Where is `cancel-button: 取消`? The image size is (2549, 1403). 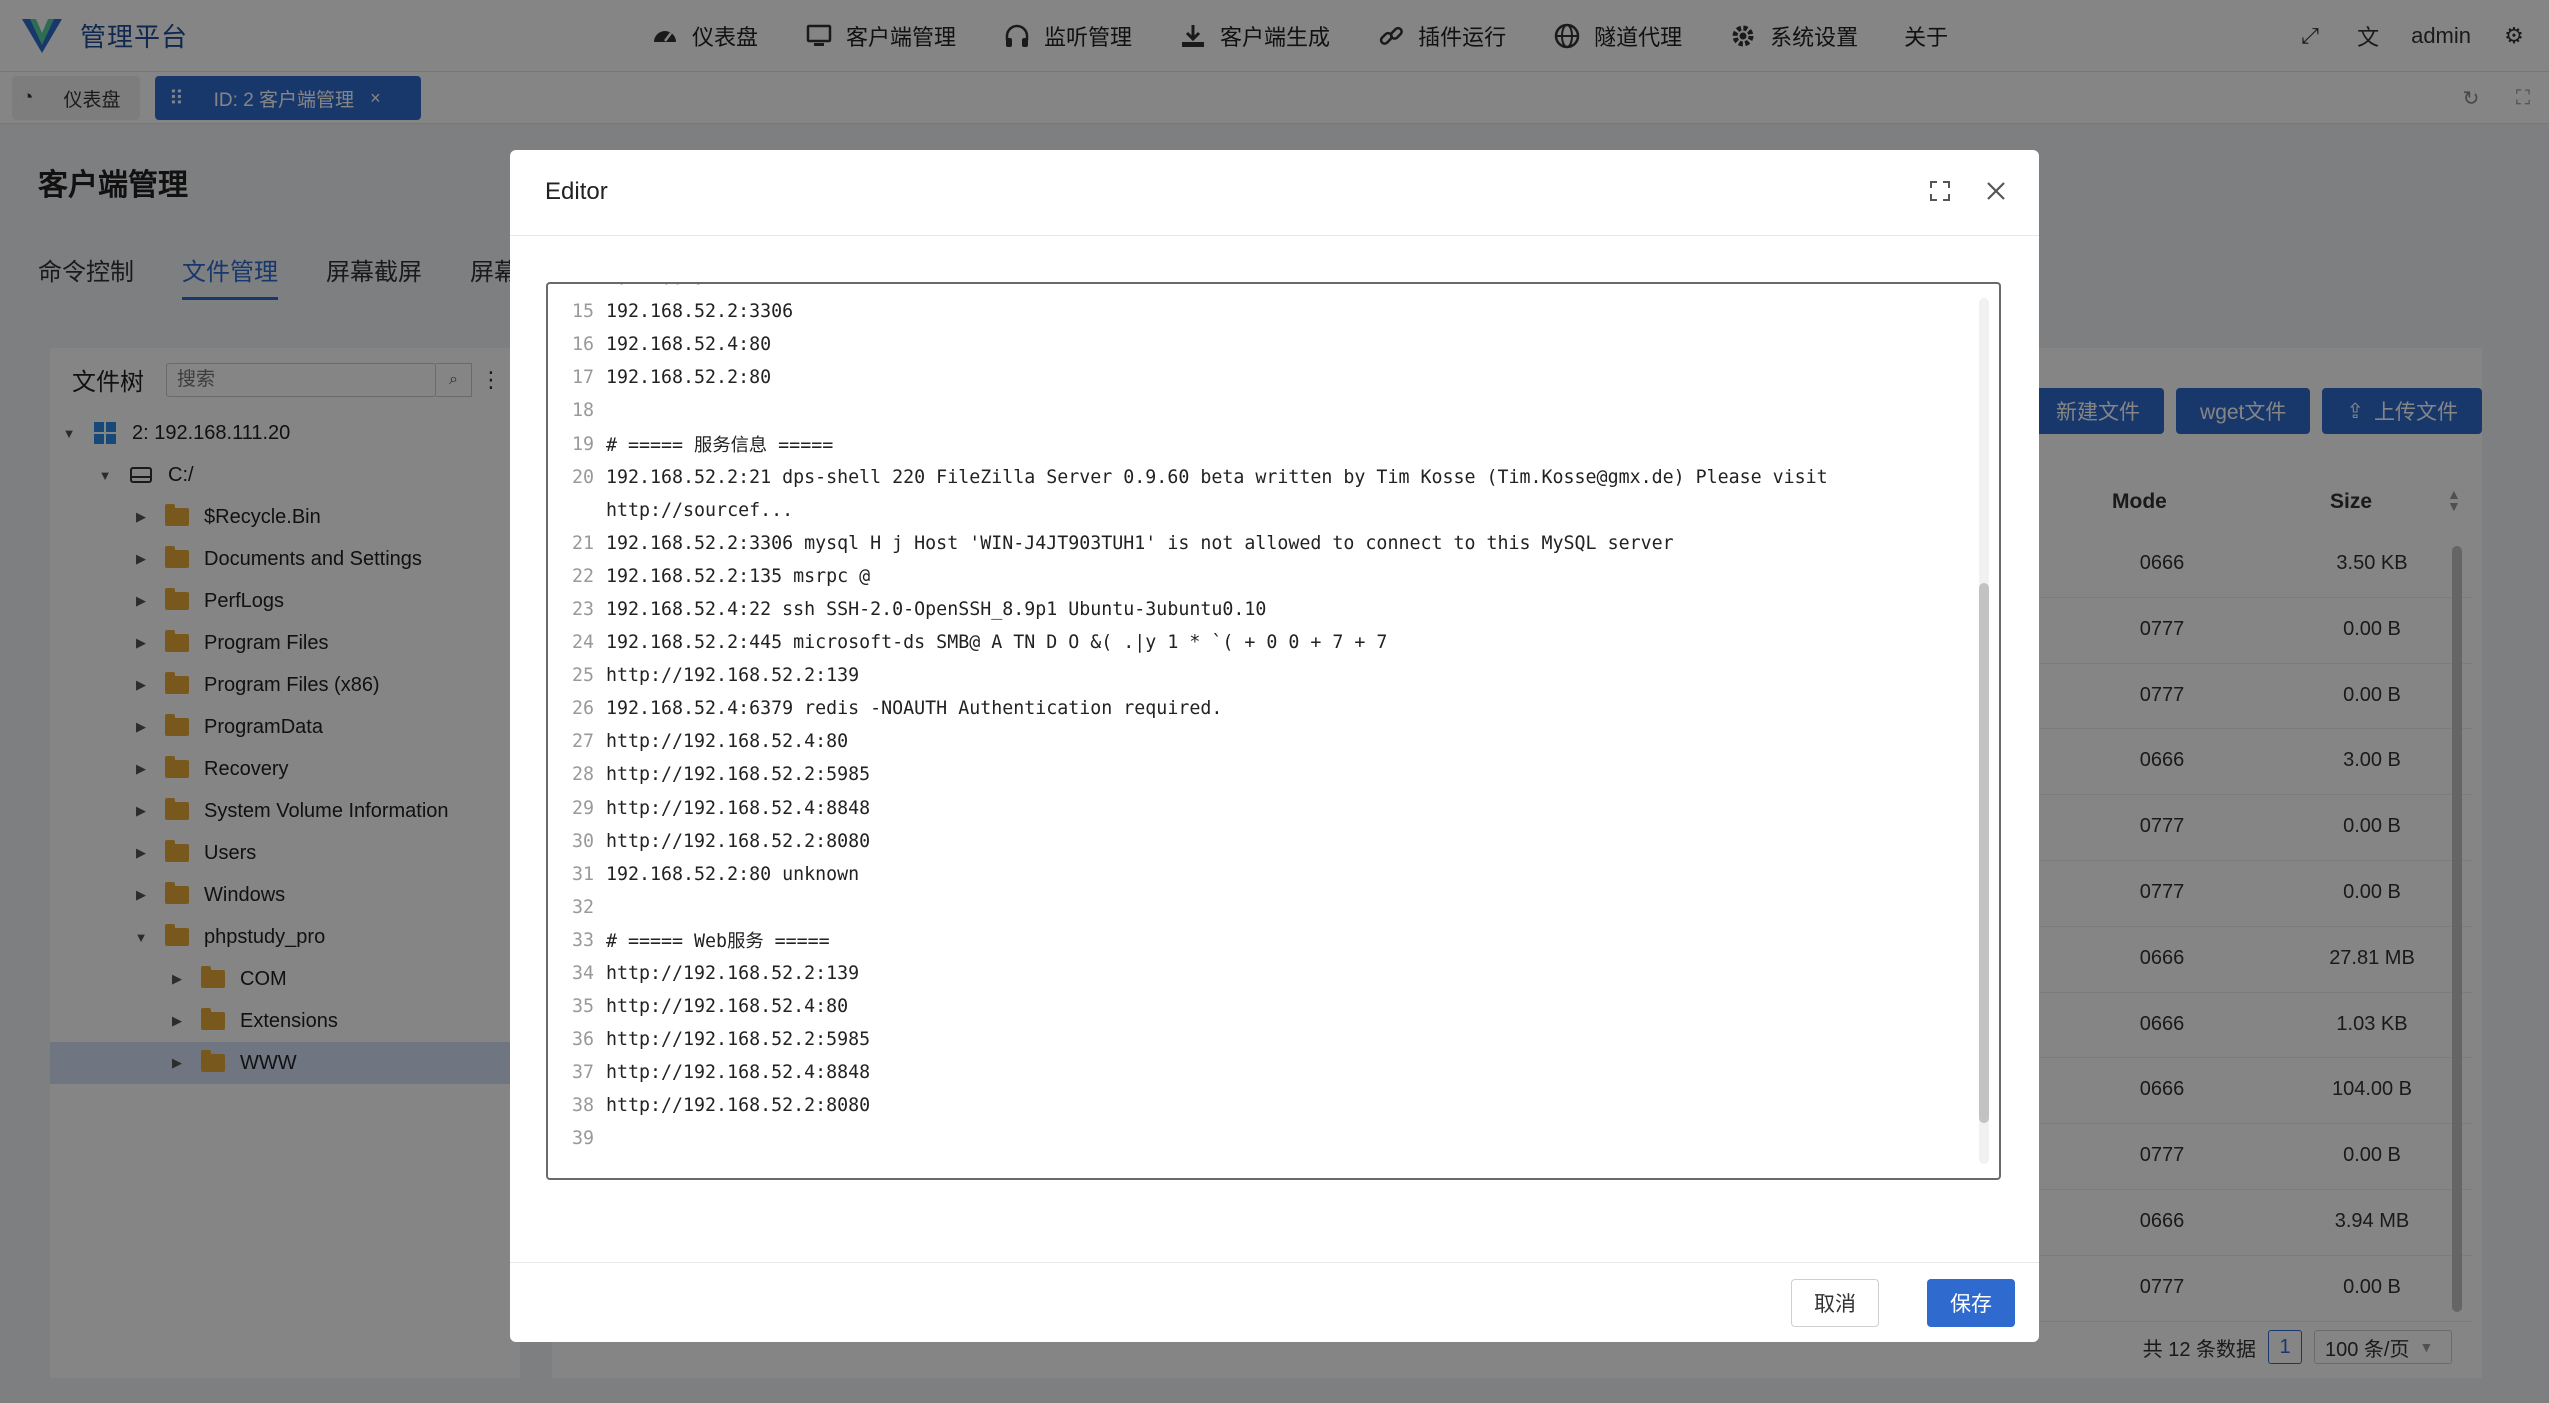 cancel-button: 取消 is located at coordinates (1835, 1303).